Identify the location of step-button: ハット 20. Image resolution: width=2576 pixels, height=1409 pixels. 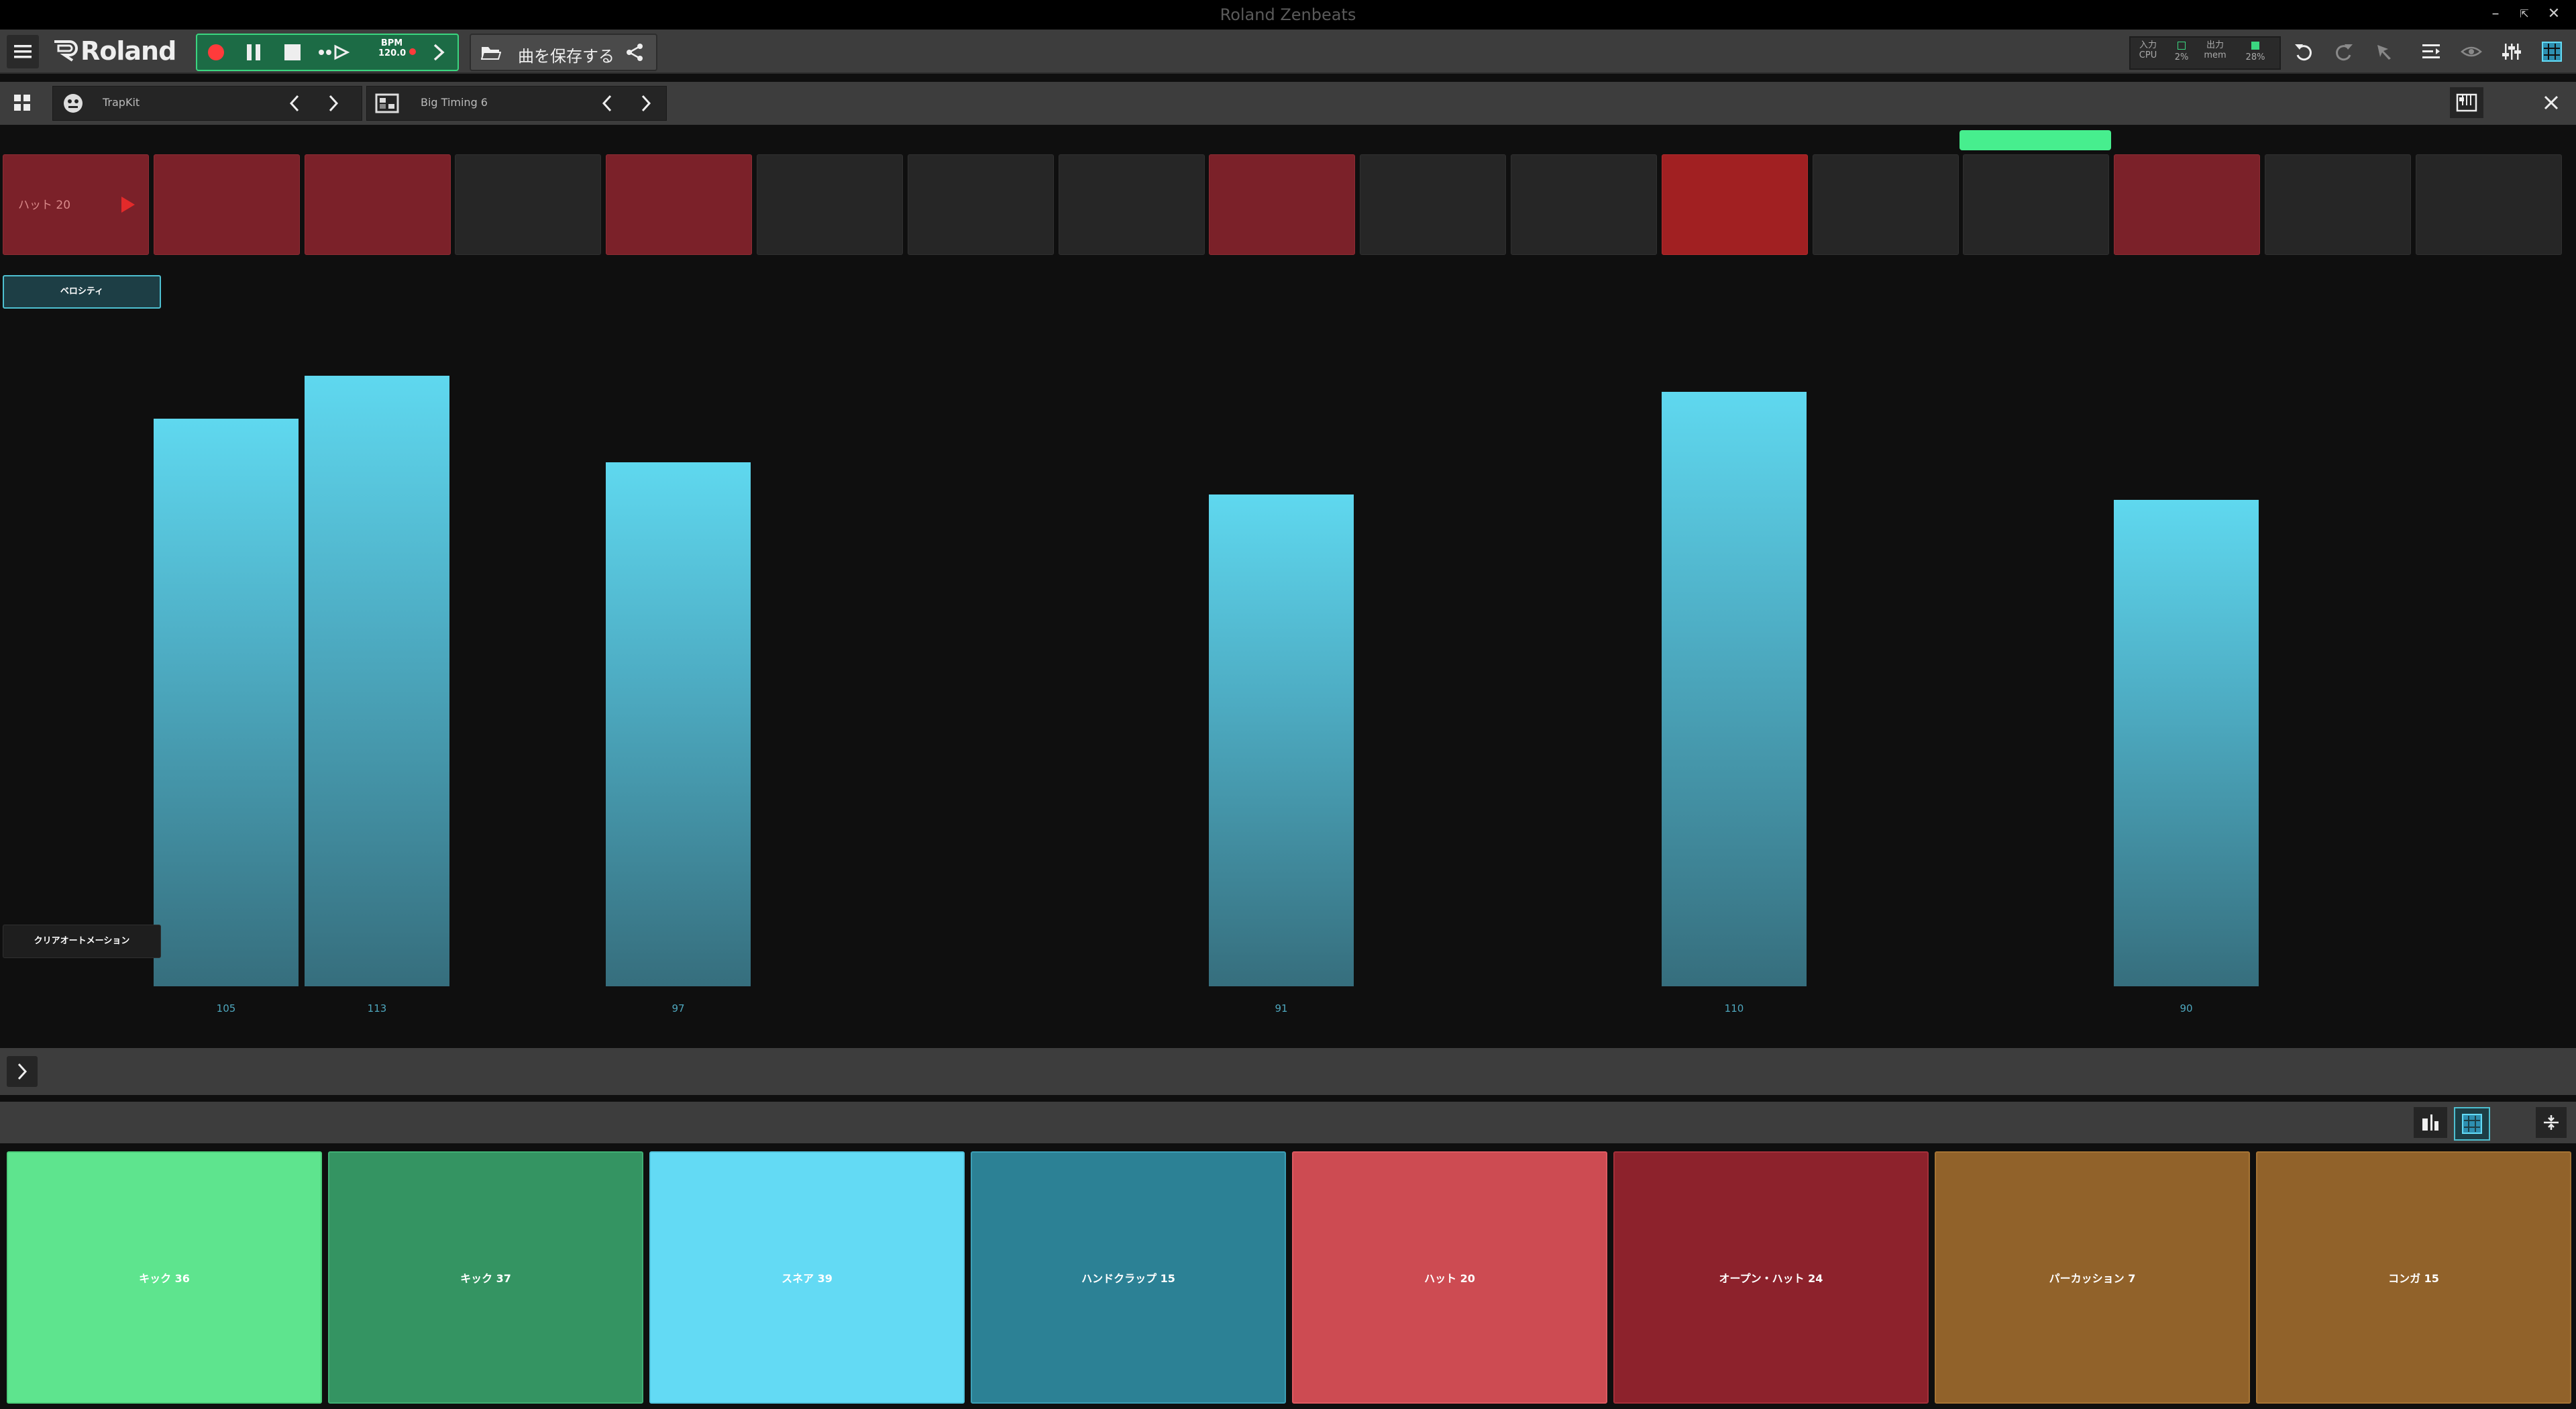
(76, 204).